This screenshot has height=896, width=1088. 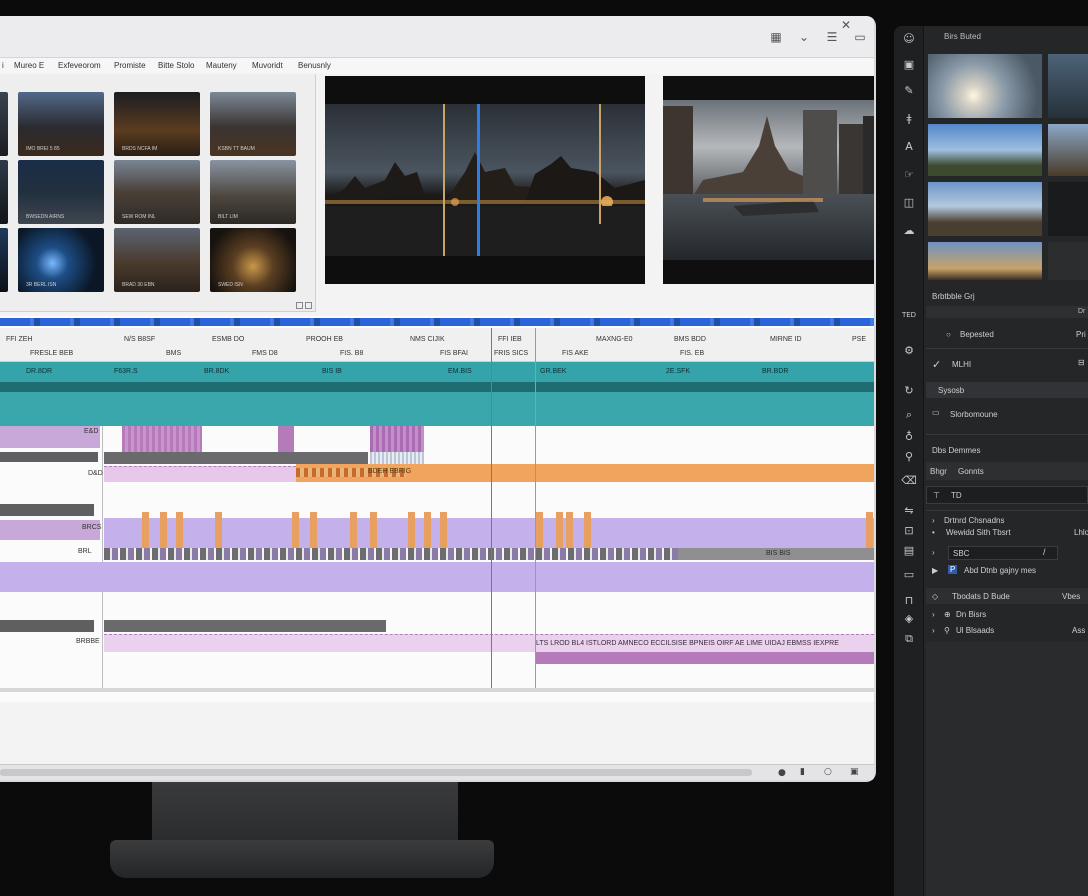 What do you see at coordinates (909, 175) in the screenshot?
I see `hand-icon: ☞` at bounding box center [909, 175].